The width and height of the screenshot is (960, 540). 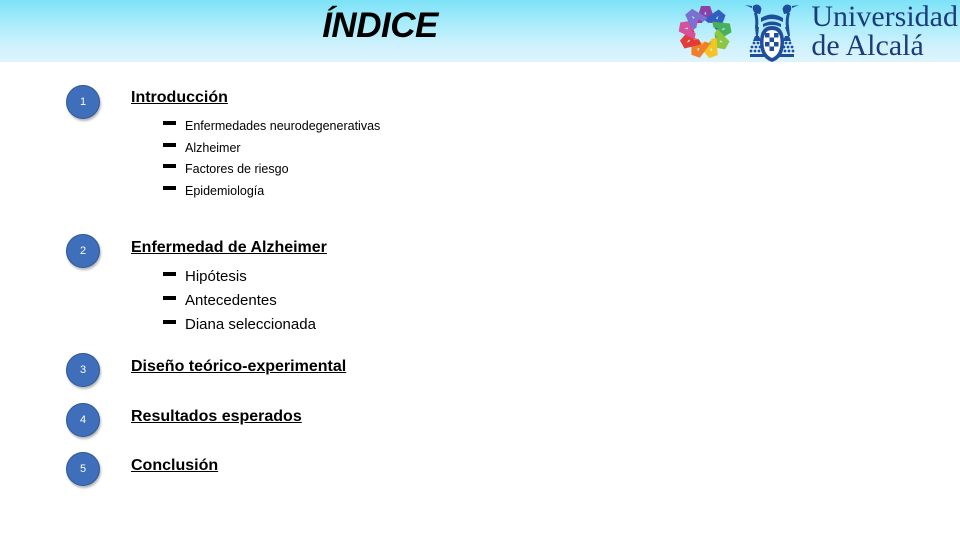 I want to click on subitem-label: Epidemiología, so click(x=225, y=190).